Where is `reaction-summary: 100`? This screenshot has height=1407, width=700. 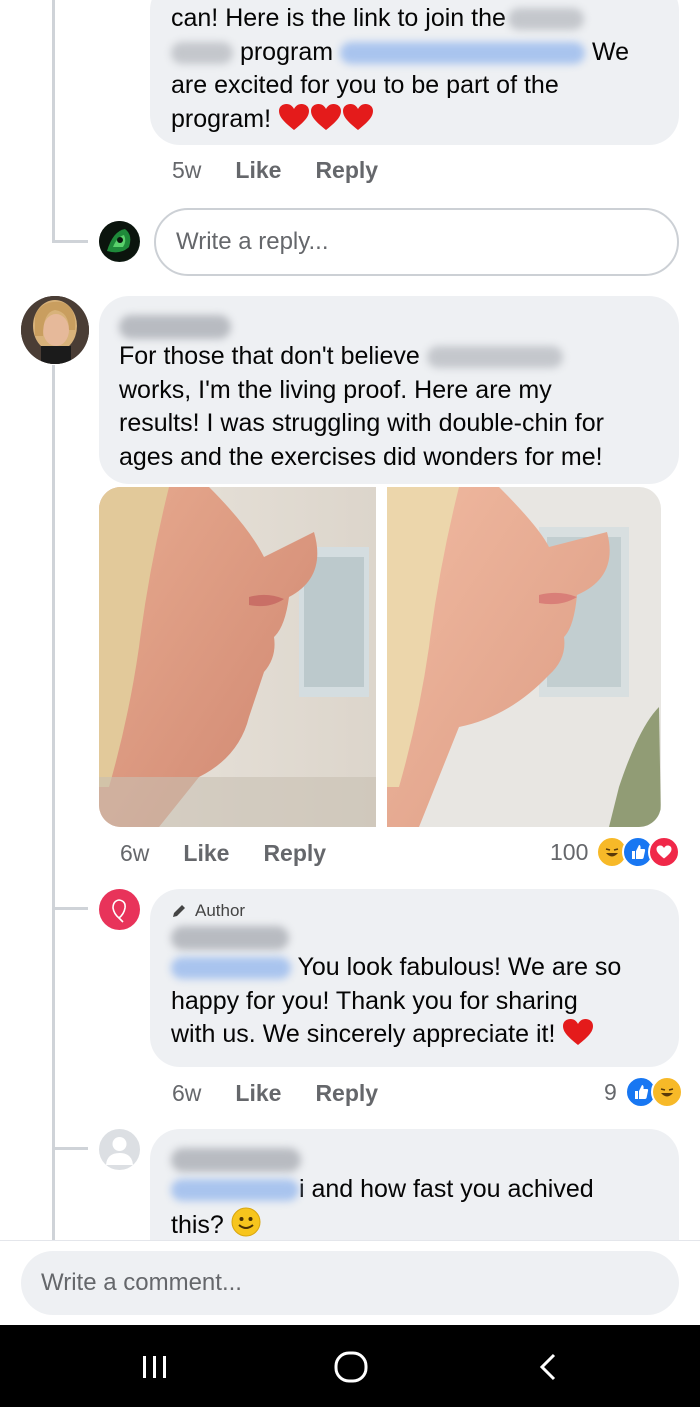 reaction-summary: 100 is located at coordinates (615, 852).